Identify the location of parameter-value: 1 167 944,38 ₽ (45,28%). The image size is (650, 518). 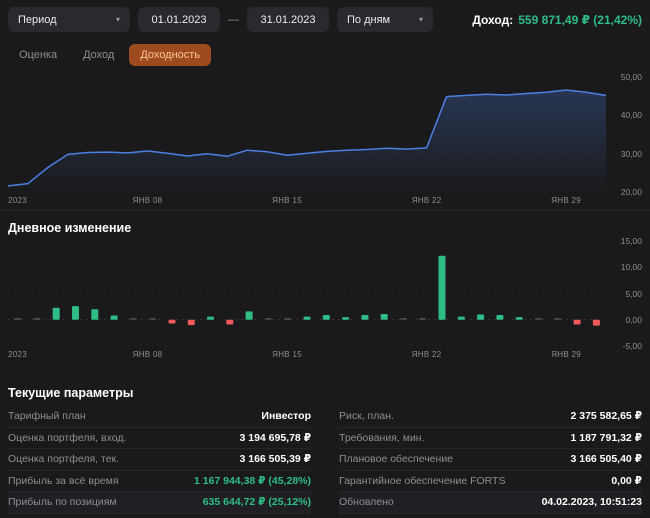
(252, 480).